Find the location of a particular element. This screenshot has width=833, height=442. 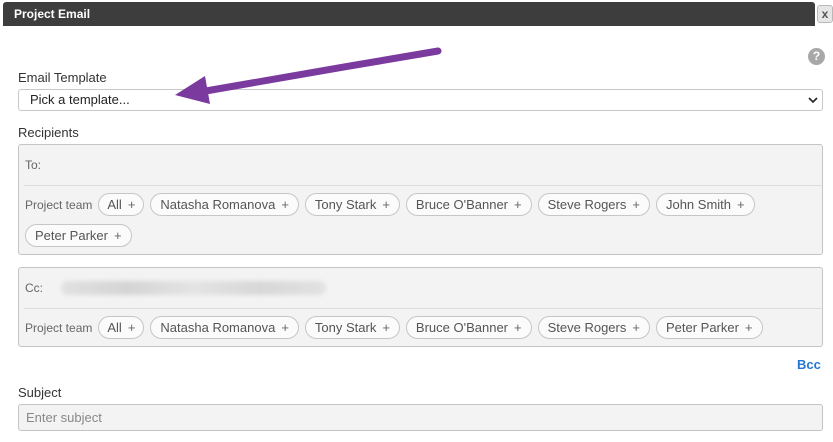

to-chip-peter-parker: Peter Parker + is located at coordinates (78, 235).